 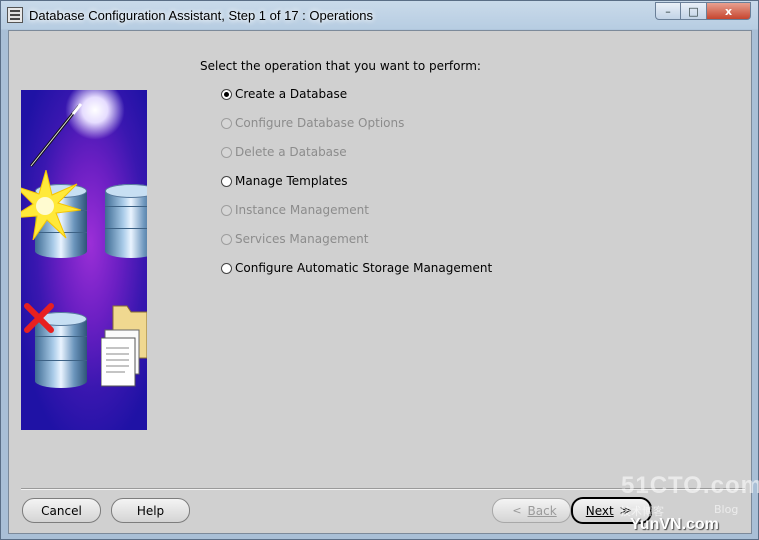 What do you see at coordinates (599, 510) in the screenshot?
I see `next-label: Next` at bounding box center [599, 510].